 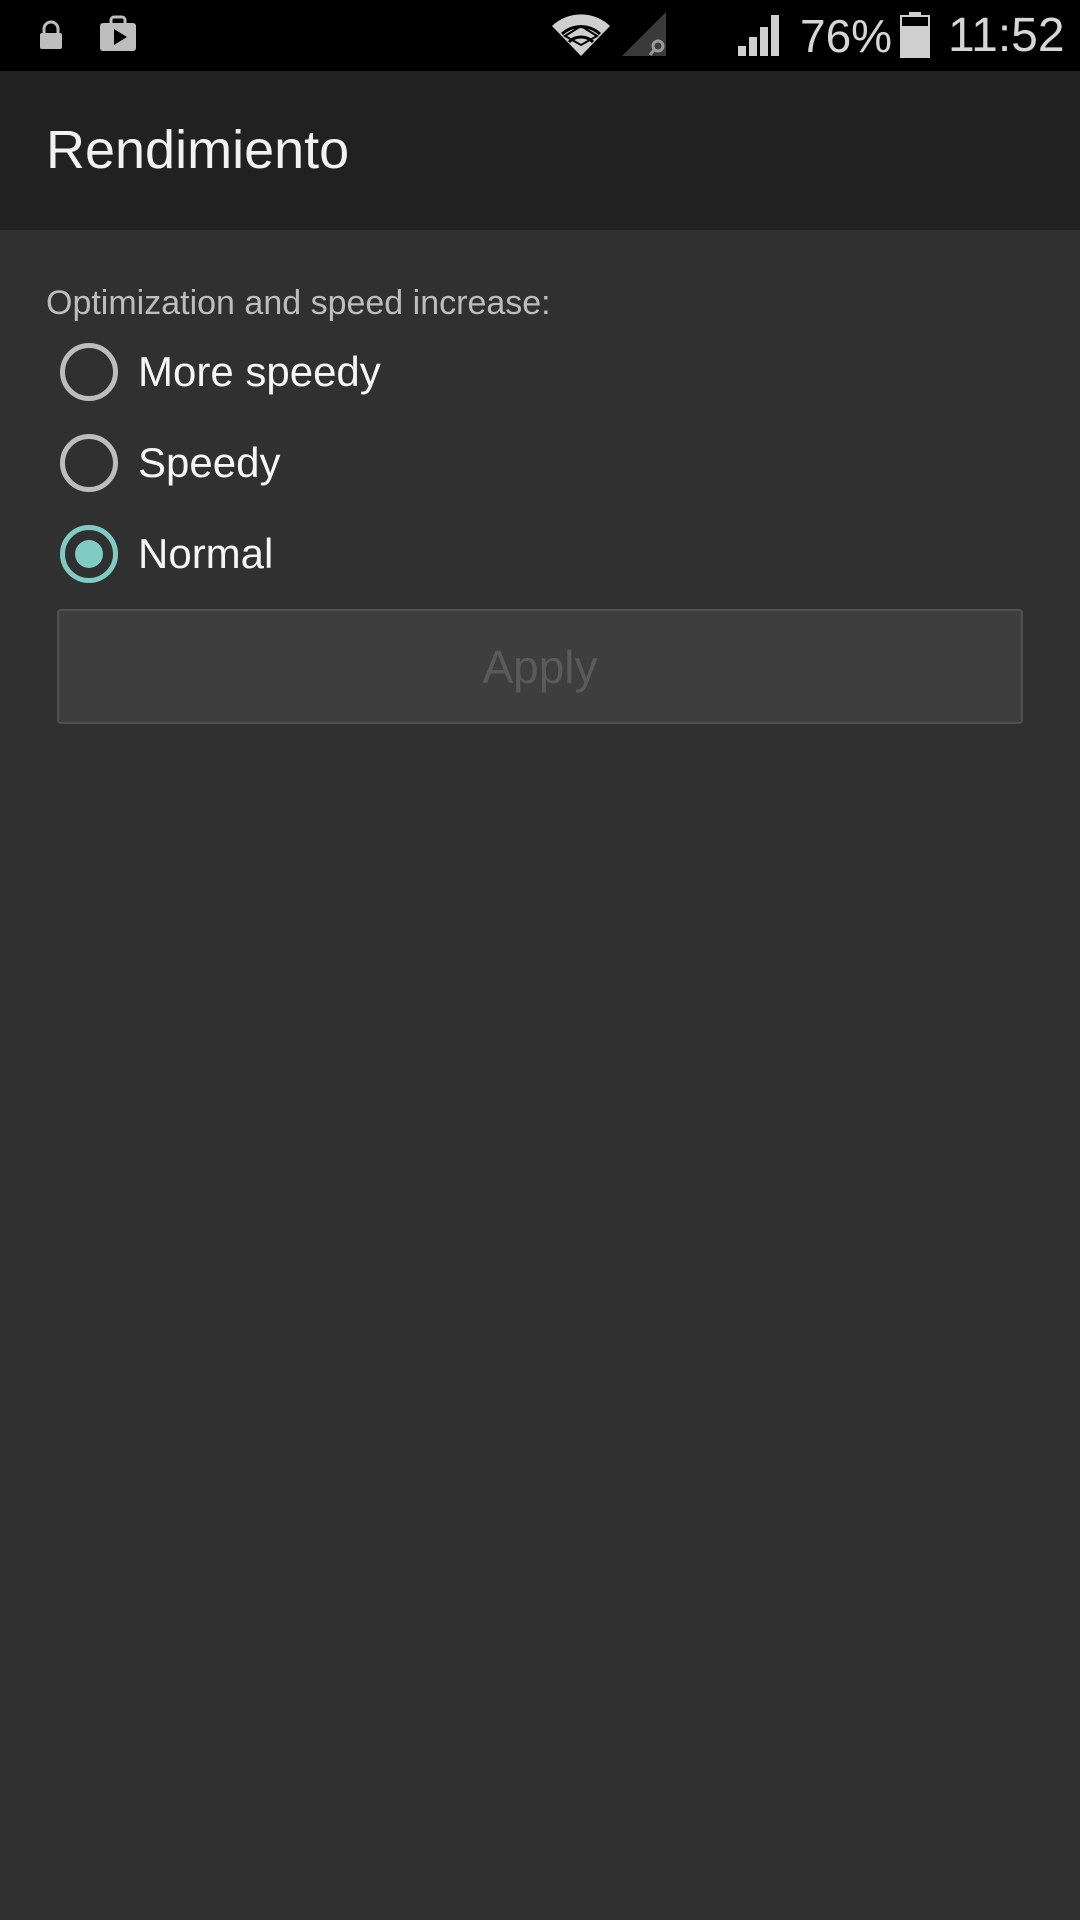 What do you see at coordinates (758, 35) in the screenshot?
I see `signal-icon` at bounding box center [758, 35].